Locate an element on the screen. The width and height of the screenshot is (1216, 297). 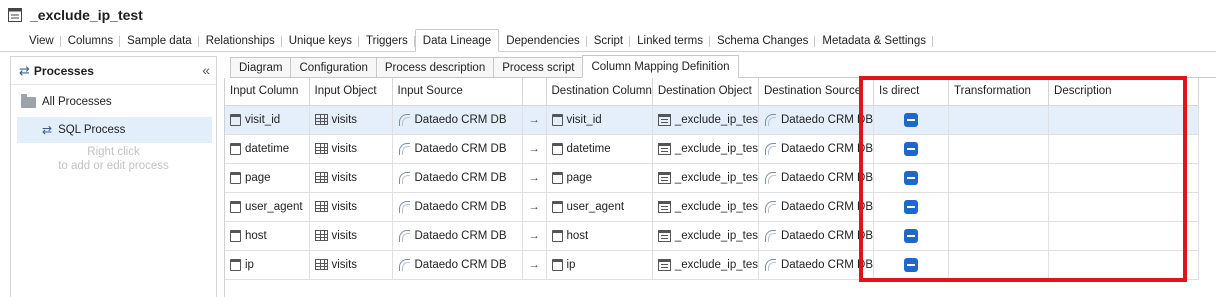
tab-metadata-settings: Metadata & Settings is located at coordinates (874, 41).